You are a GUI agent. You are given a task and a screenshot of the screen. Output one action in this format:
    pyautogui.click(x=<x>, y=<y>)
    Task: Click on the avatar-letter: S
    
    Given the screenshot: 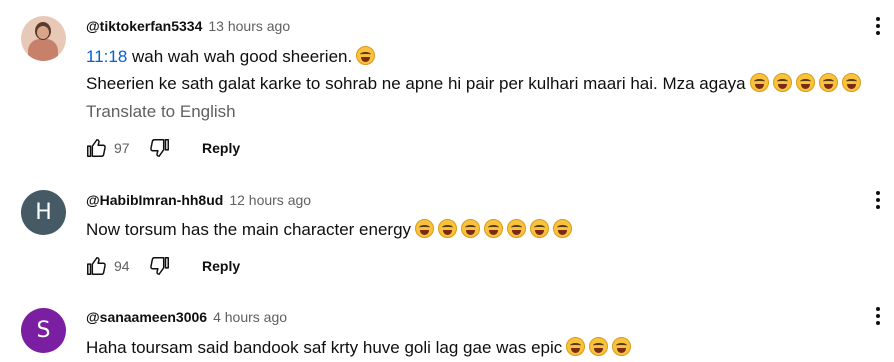 What is the action you would take?
    pyautogui.click(x=43, y=330)
    